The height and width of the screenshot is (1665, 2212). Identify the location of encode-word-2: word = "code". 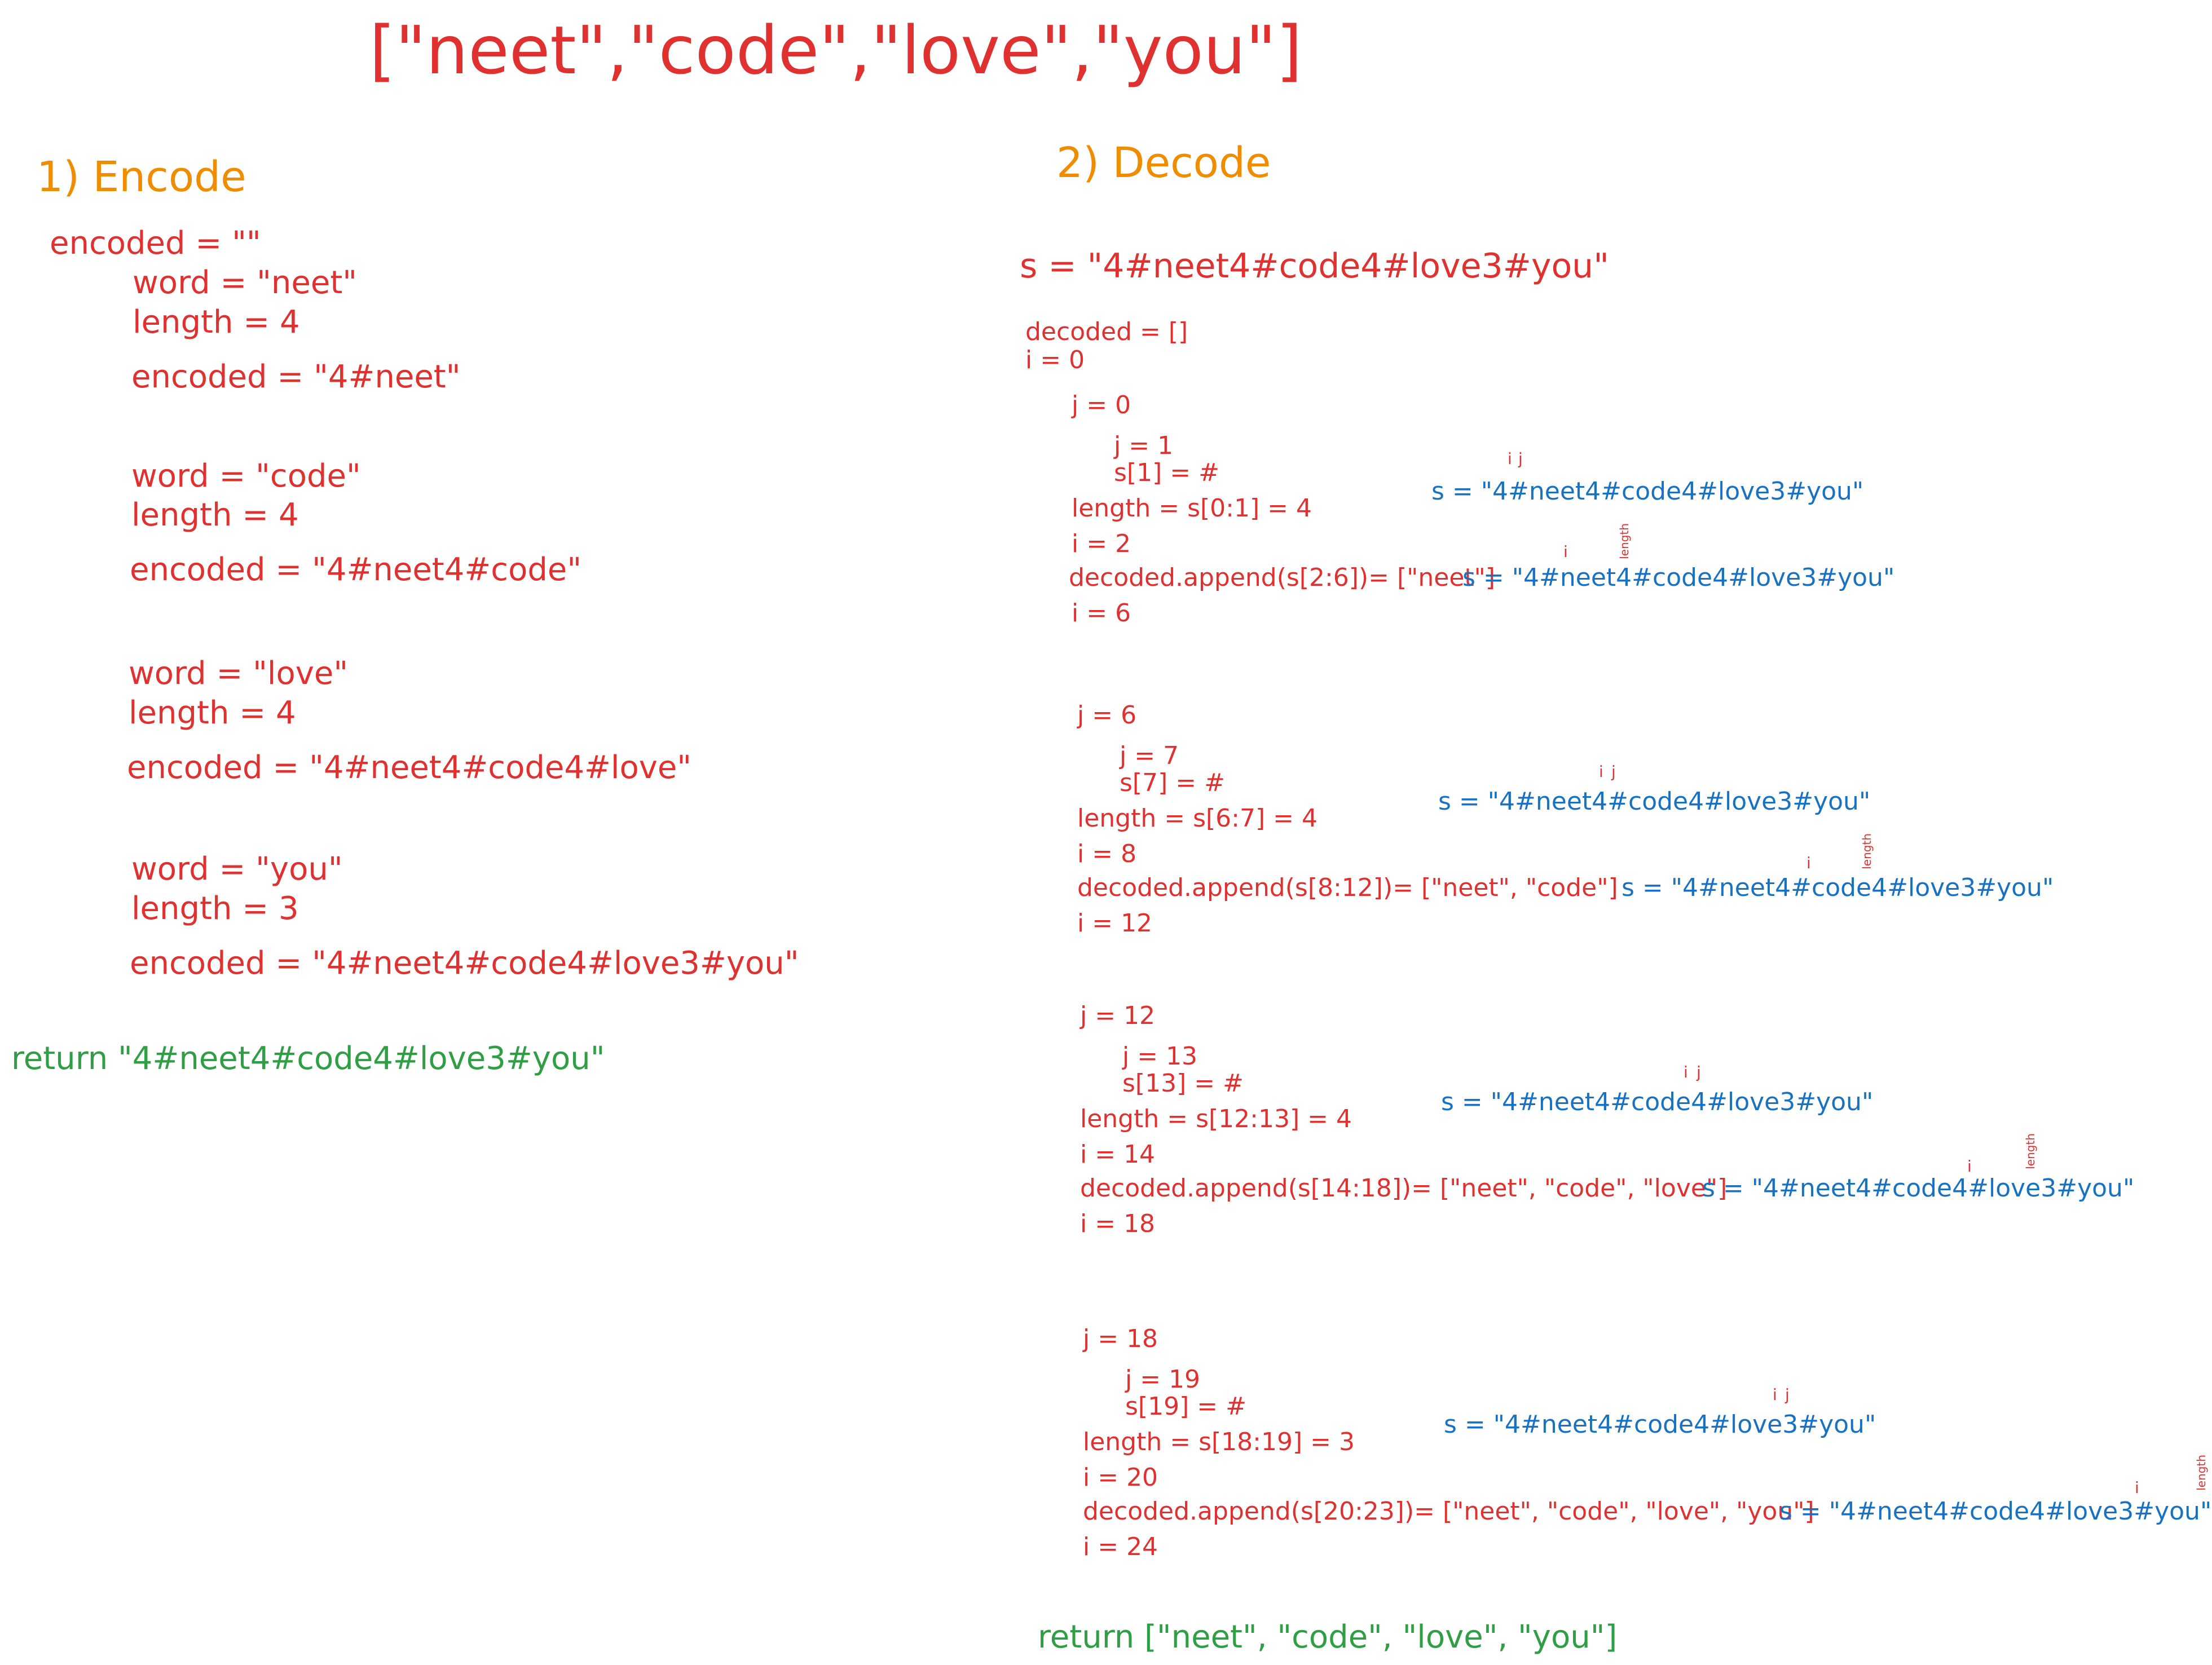
(246, 476).